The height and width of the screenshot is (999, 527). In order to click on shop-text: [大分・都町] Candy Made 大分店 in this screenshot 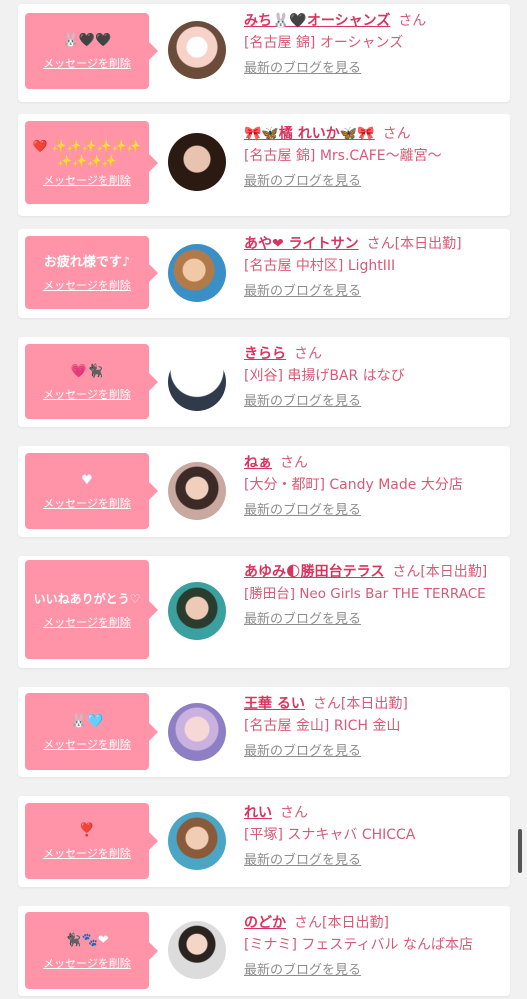, I will do `click(353, 485)`.